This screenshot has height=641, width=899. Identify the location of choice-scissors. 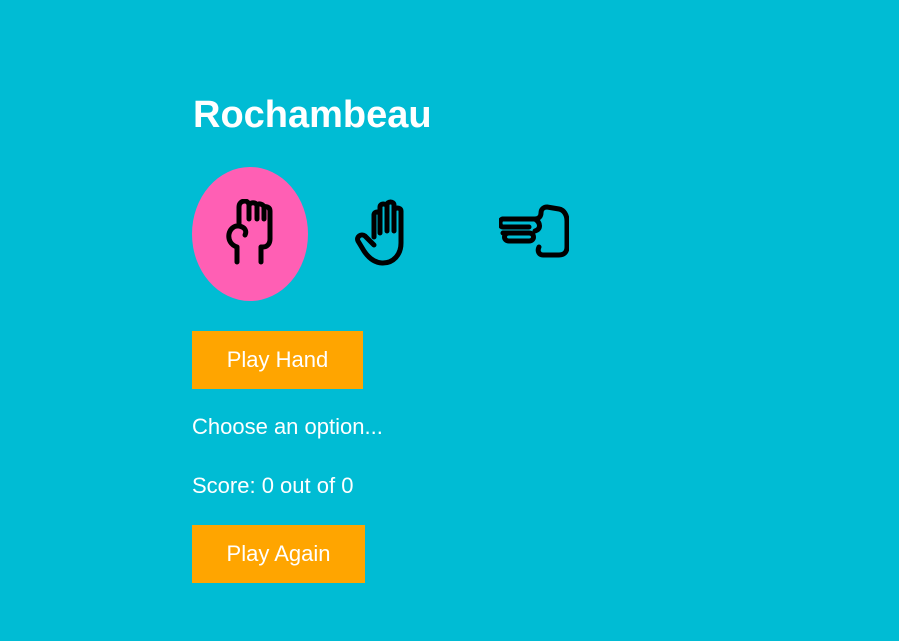
(534, 234).